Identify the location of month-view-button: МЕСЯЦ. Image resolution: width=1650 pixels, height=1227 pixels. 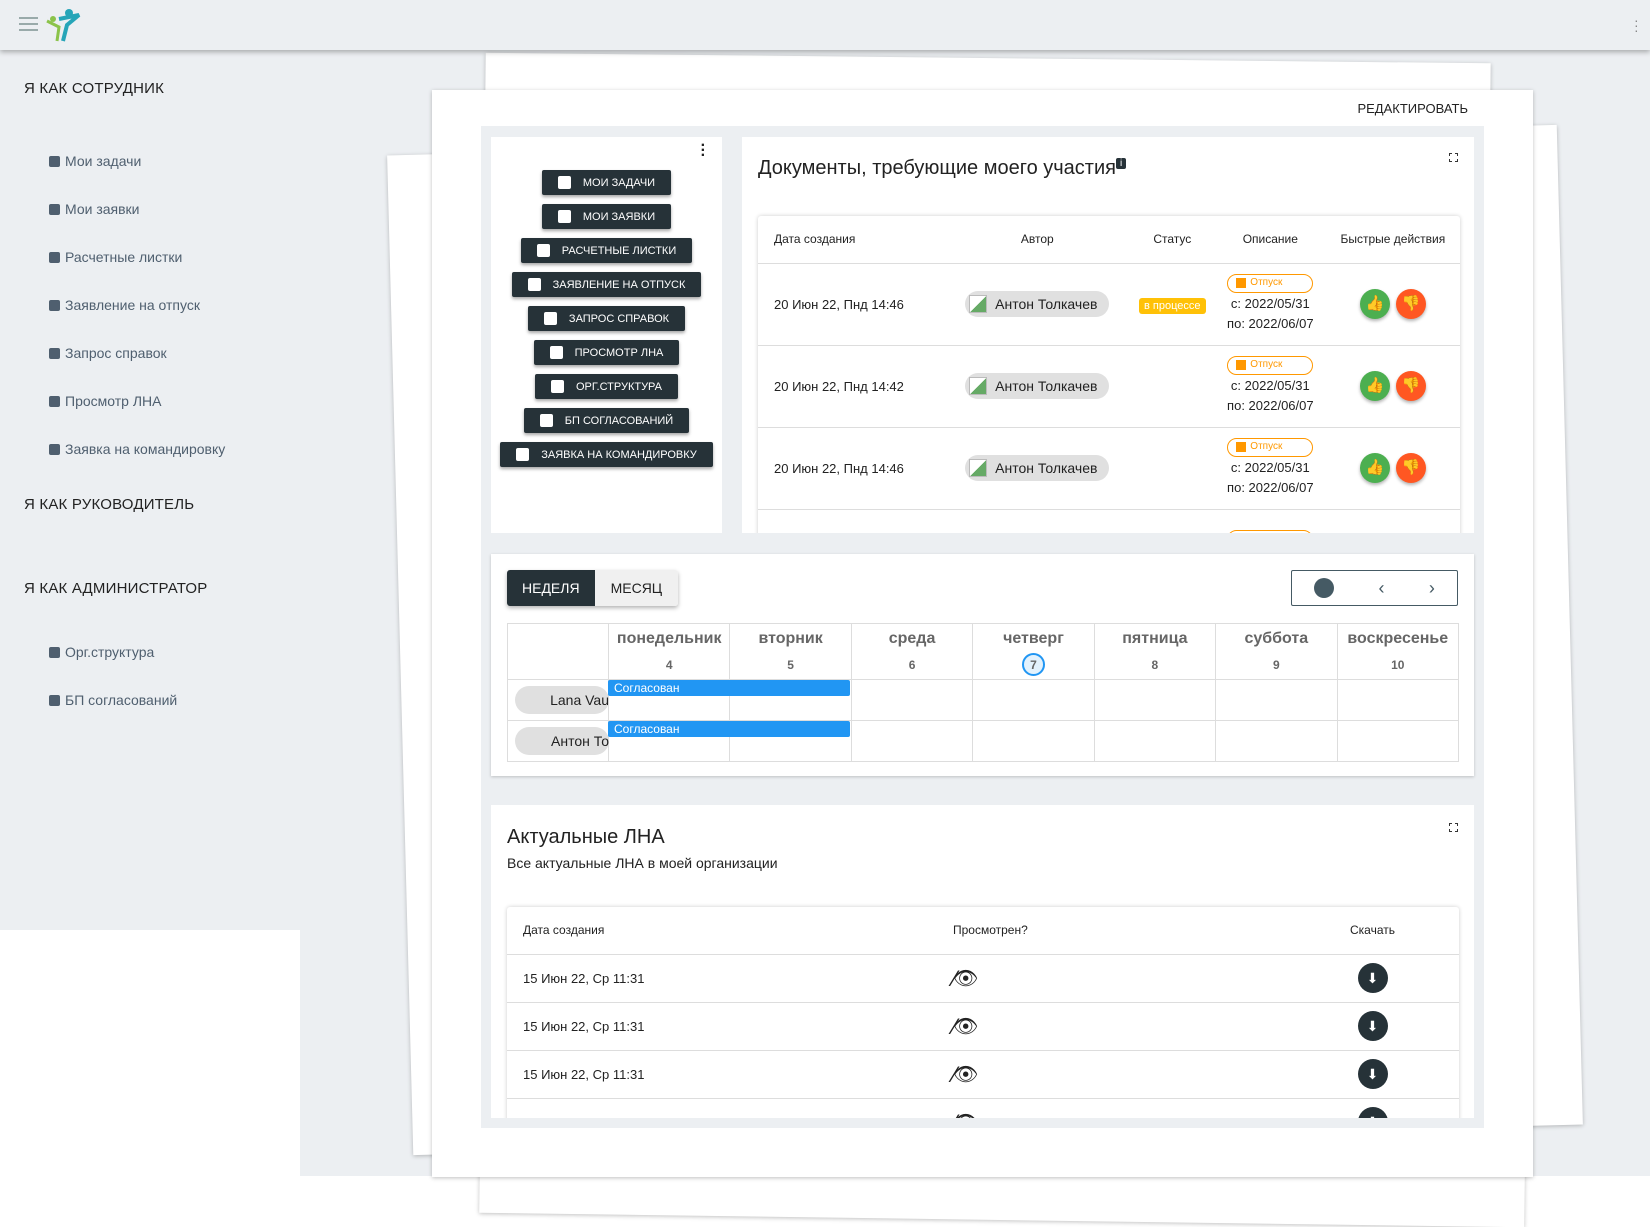
(636, 588).